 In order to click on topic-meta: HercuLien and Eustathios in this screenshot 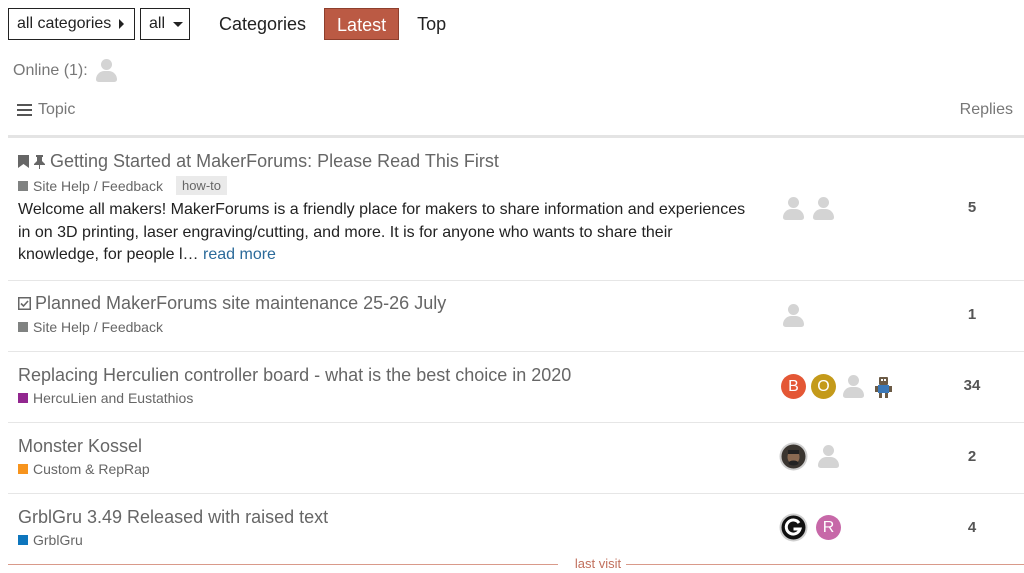, I will do `click(105, 398)`.